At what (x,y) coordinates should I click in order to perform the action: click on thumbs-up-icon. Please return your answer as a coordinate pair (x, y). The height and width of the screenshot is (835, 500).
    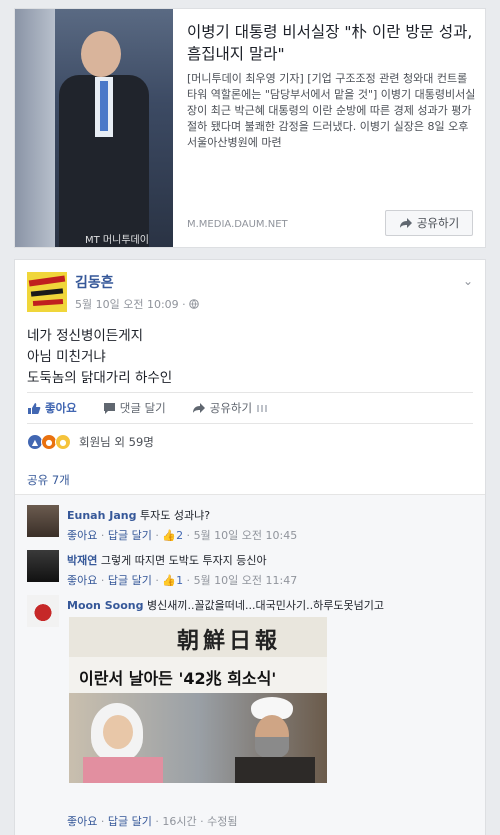
    Looking at the image, I should click on (34, 408).